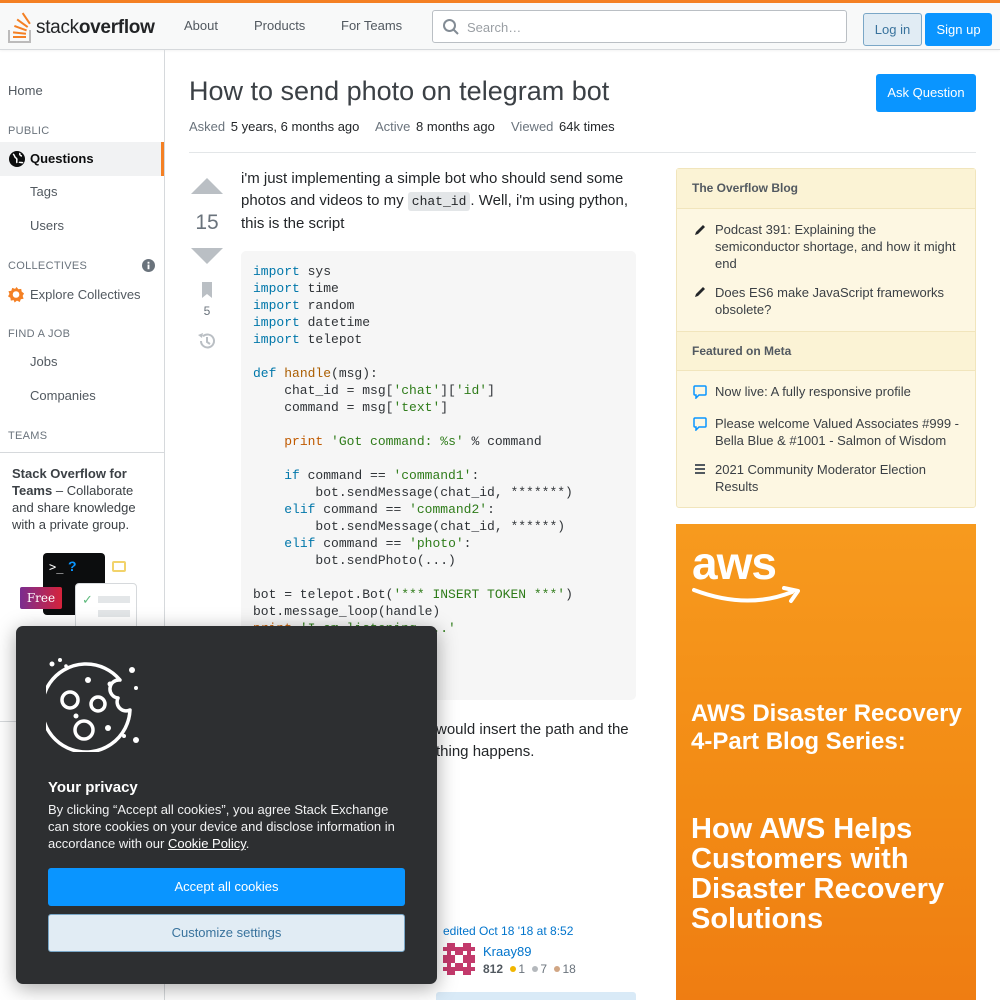 The width and height of the screenshot is (1000, 1000). Describe the element at coordinates (315, 373) in the screenshot. I see `code-line: def handle(msg):` at that location.